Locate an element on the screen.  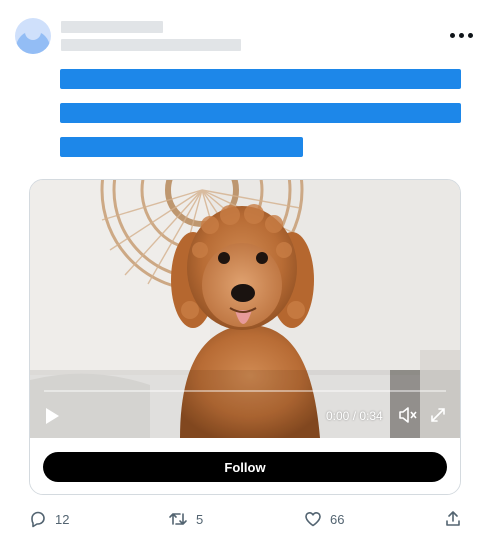
video-progress-bar is located at coordinates (245, 391).